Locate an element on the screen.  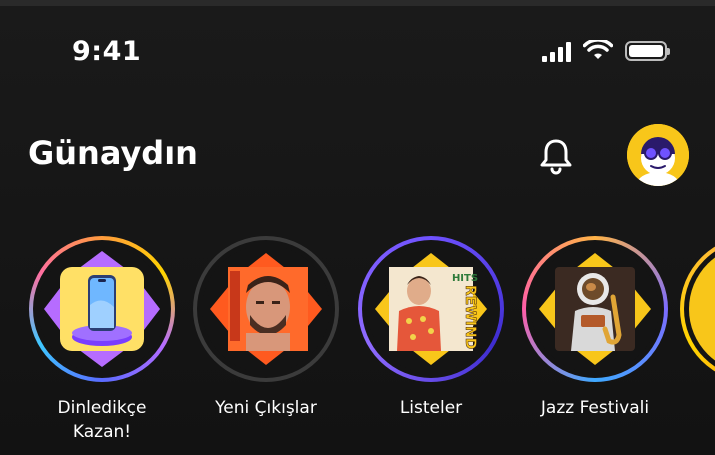
phone-prize-thumbnail is located at coordinates (102, 309).